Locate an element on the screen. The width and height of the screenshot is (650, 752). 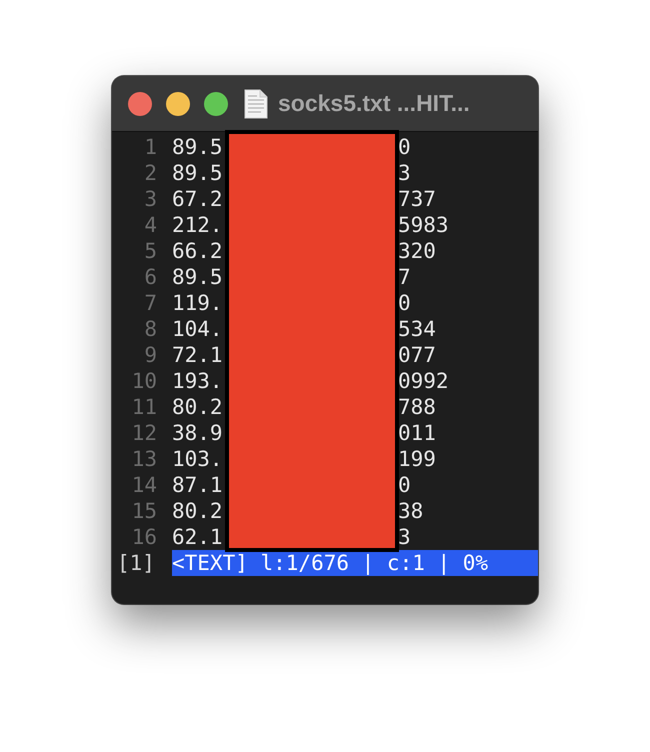
line-text: 193. is located at coordinates (198, 381).